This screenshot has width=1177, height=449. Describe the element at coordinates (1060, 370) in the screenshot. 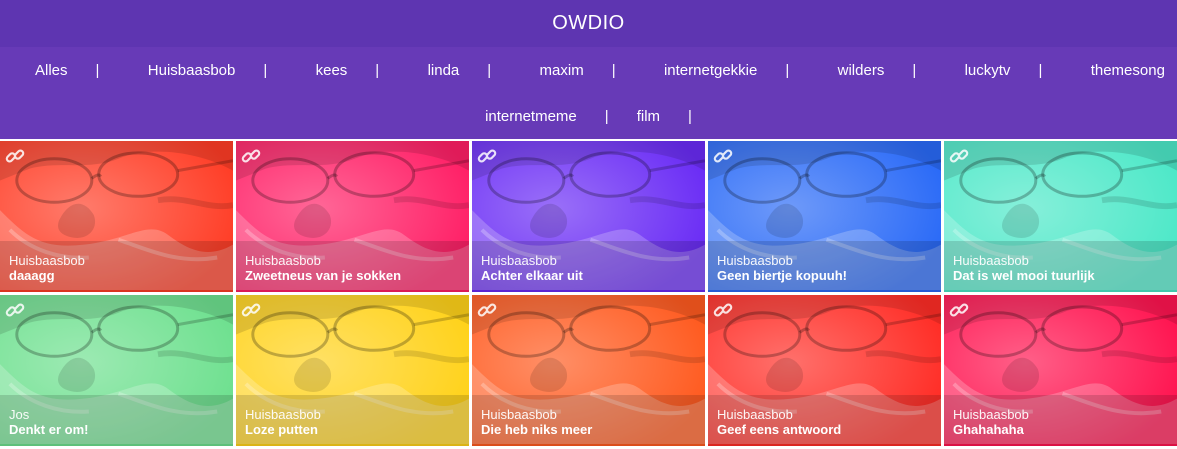

I see `sound-tile: Huisbaasbob Ghahahaha` at that location.